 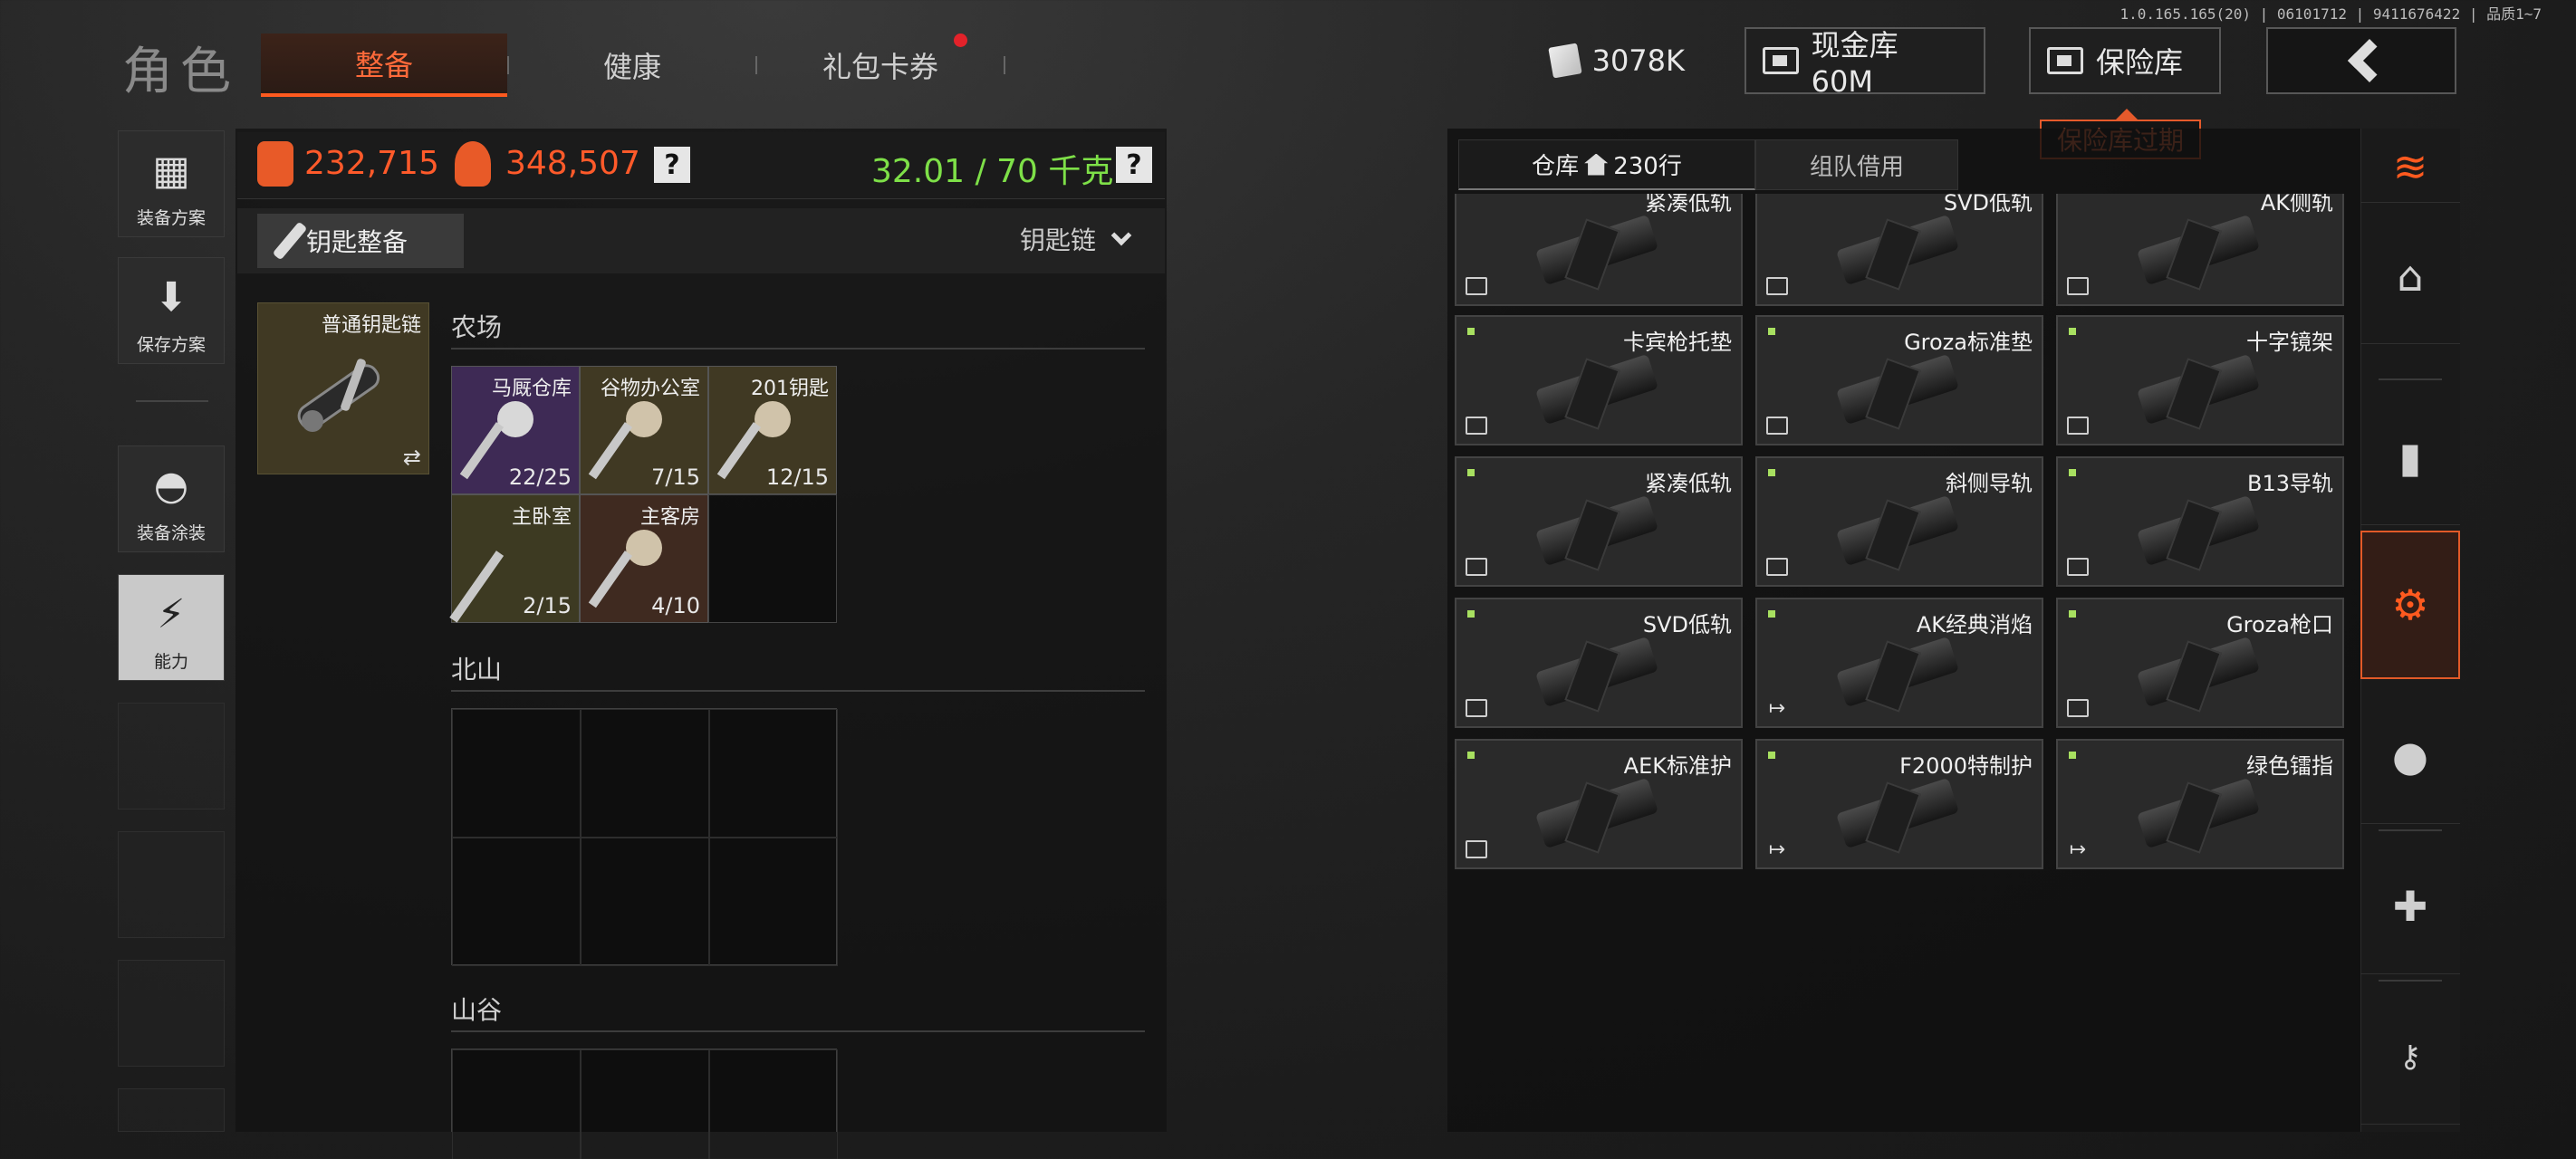 I want to click on warehouse-item: Groza标准垫, so click(x=1899, y=380).